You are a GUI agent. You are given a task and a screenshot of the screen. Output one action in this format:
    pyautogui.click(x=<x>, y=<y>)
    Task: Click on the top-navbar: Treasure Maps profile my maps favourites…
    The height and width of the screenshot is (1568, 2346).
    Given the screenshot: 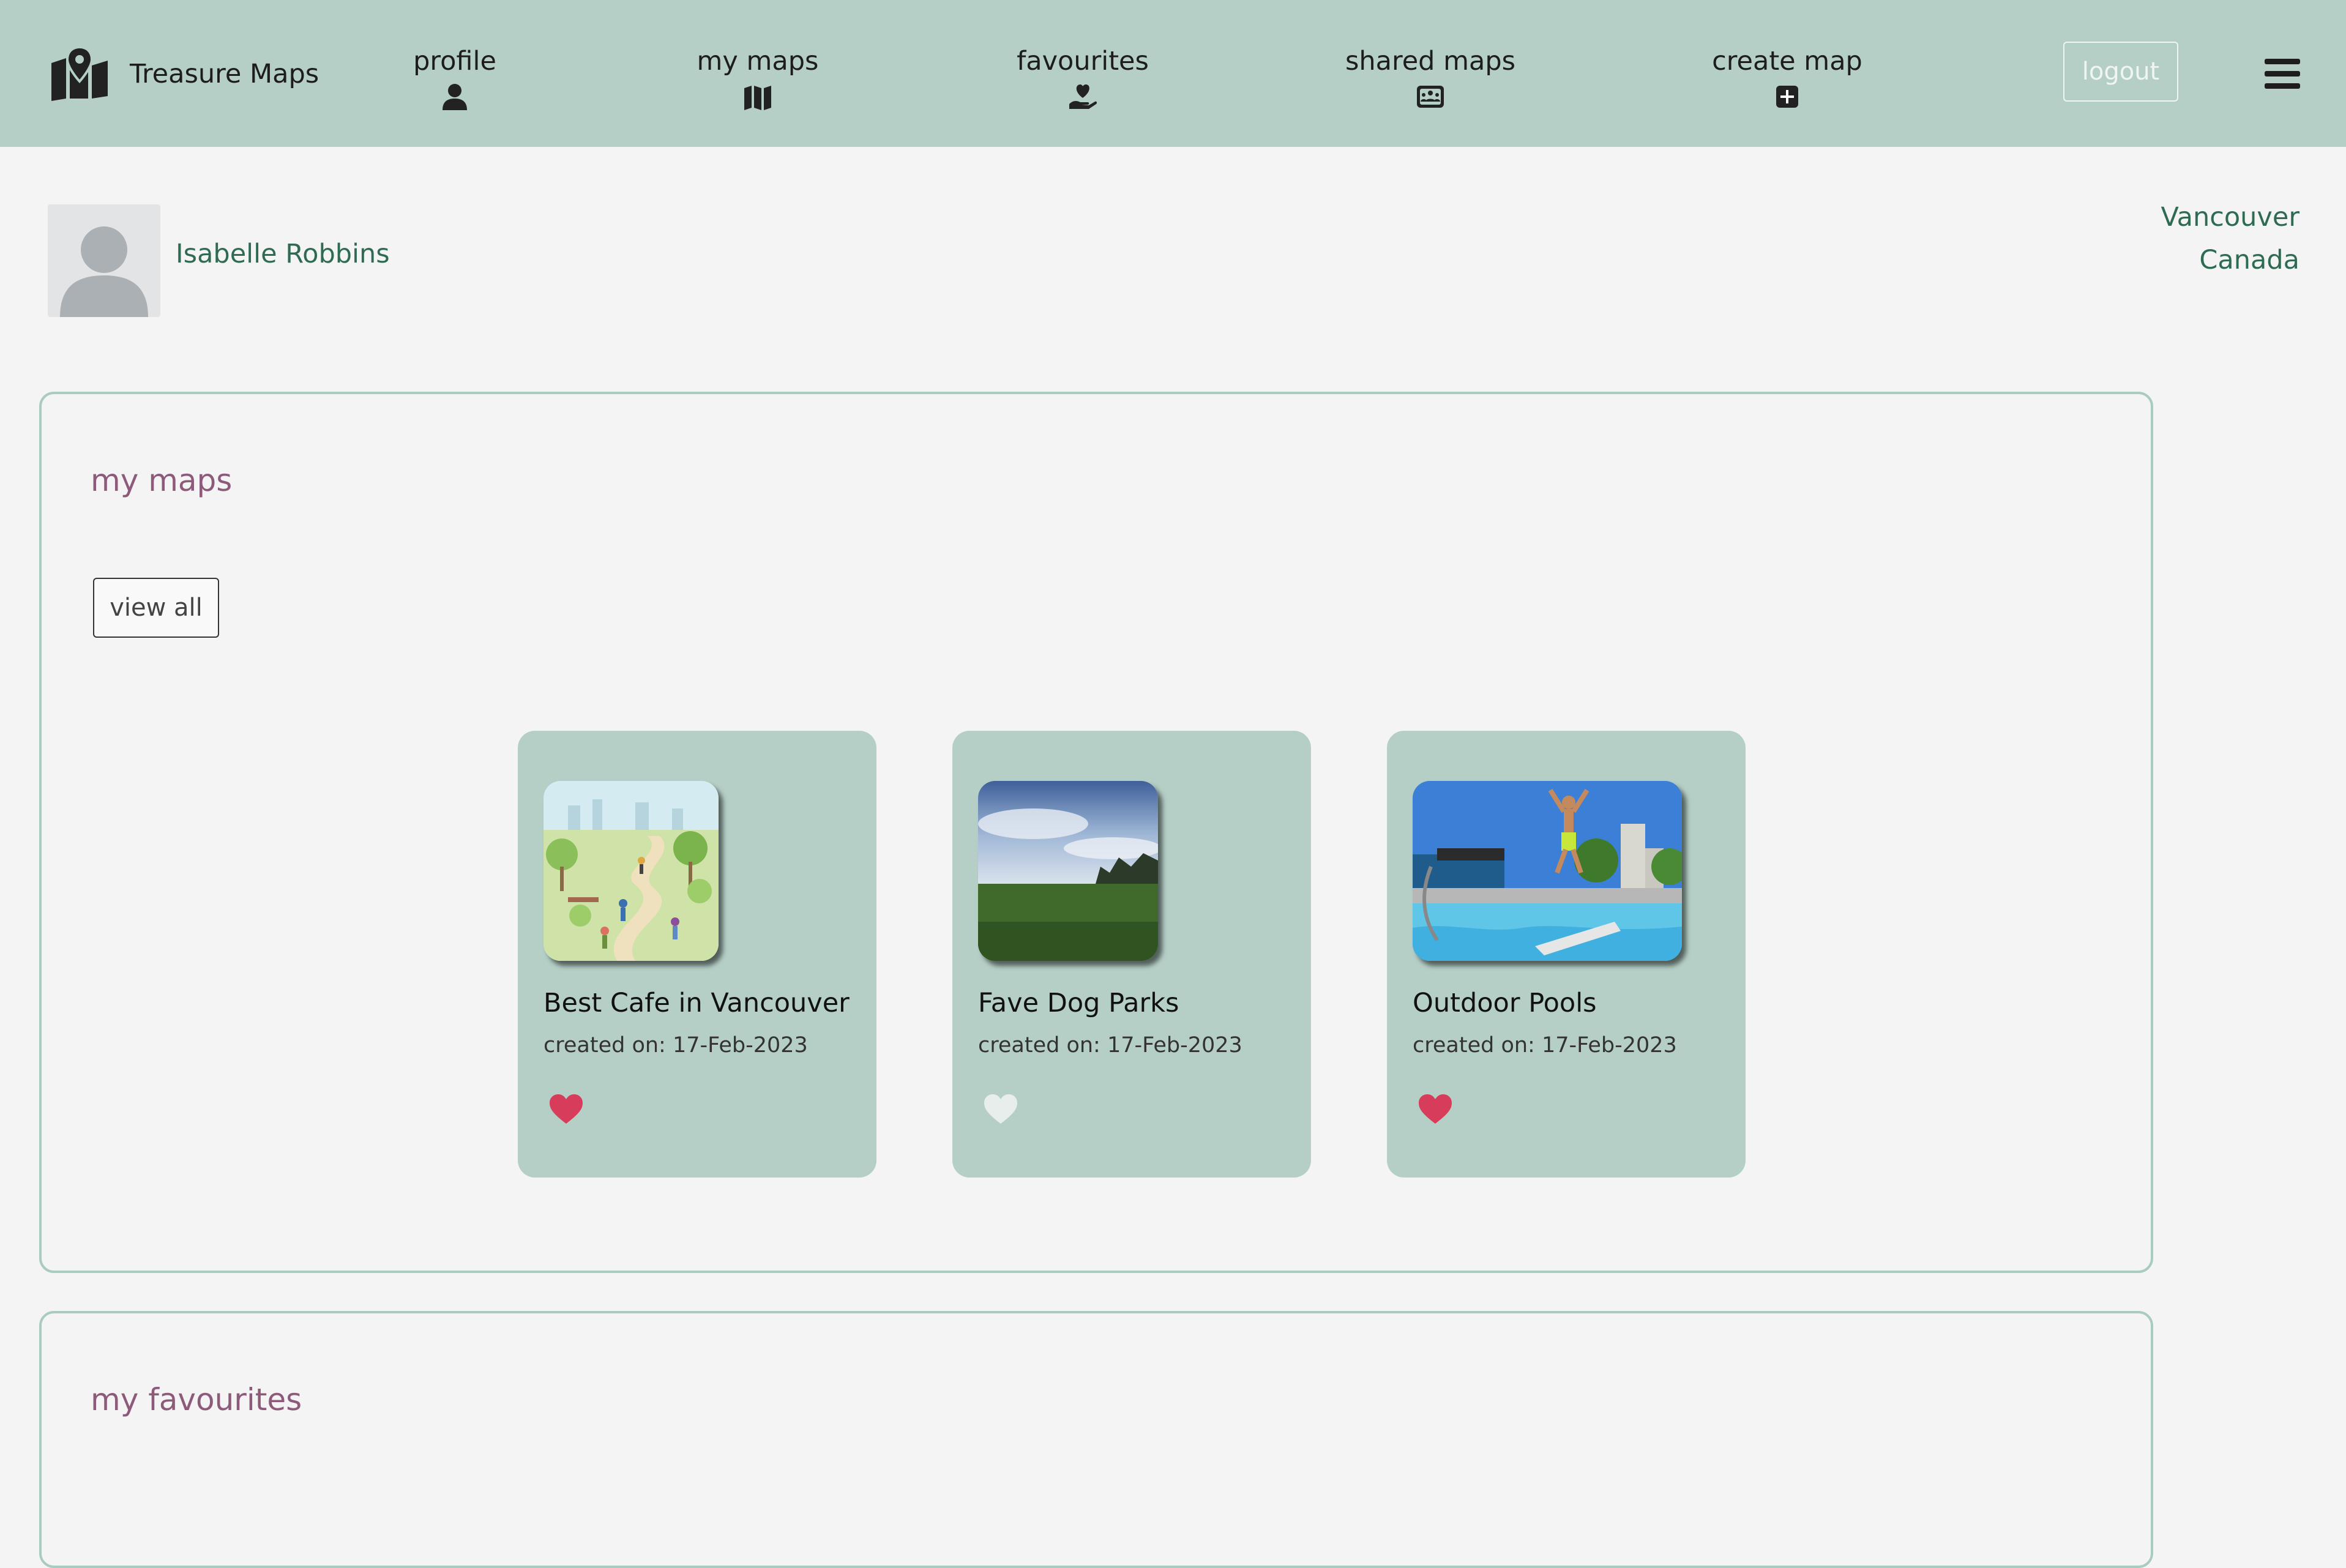 What is the action you would take?
    pyautogui.click(x=1173, y=73)
    